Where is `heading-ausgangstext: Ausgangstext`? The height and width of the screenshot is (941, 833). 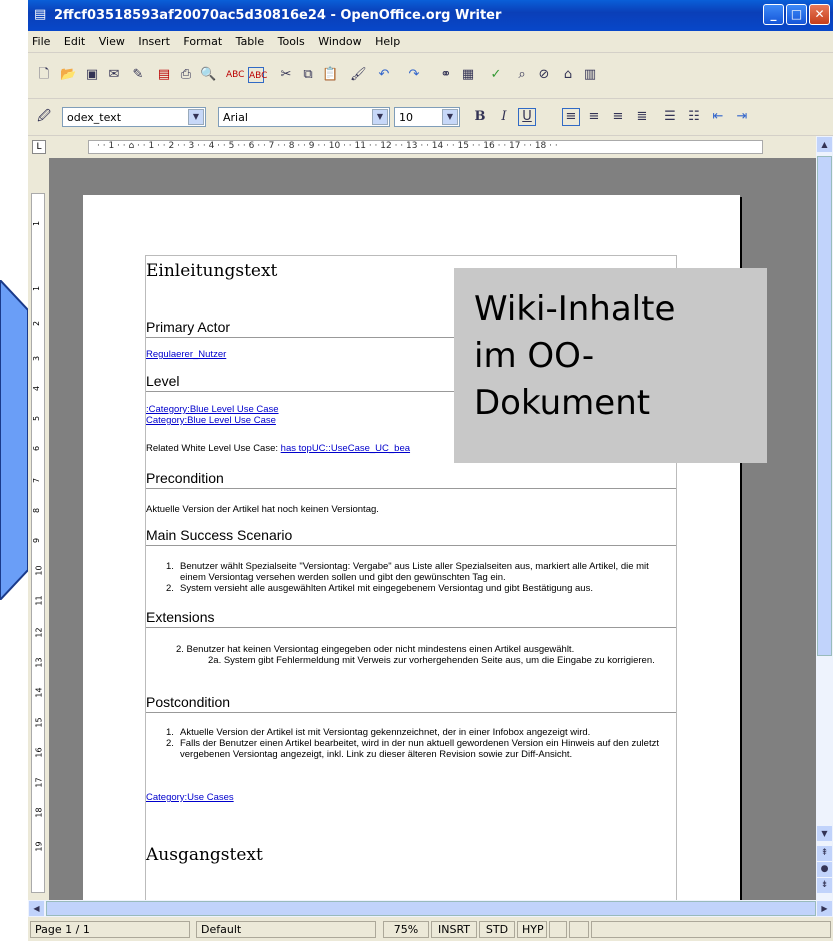
heading-ausgangstext: Ausgangstext is located at coordinates (204, 855).